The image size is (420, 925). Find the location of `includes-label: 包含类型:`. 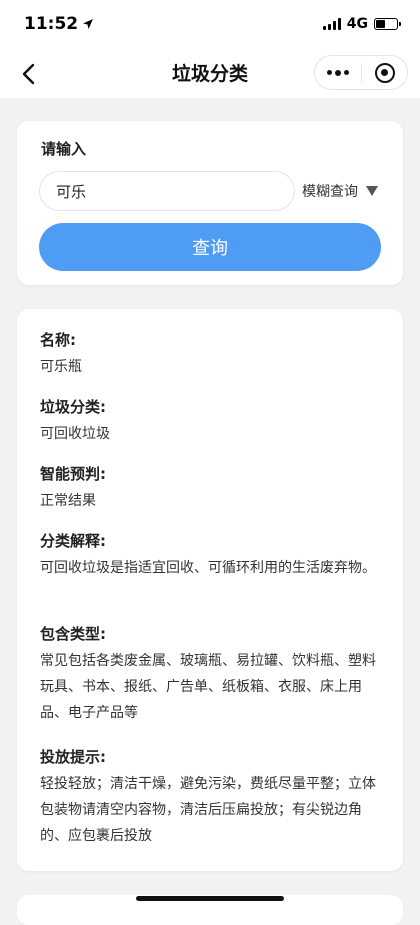

includes-label: 包含类型: is located at coordinates (73, 634).